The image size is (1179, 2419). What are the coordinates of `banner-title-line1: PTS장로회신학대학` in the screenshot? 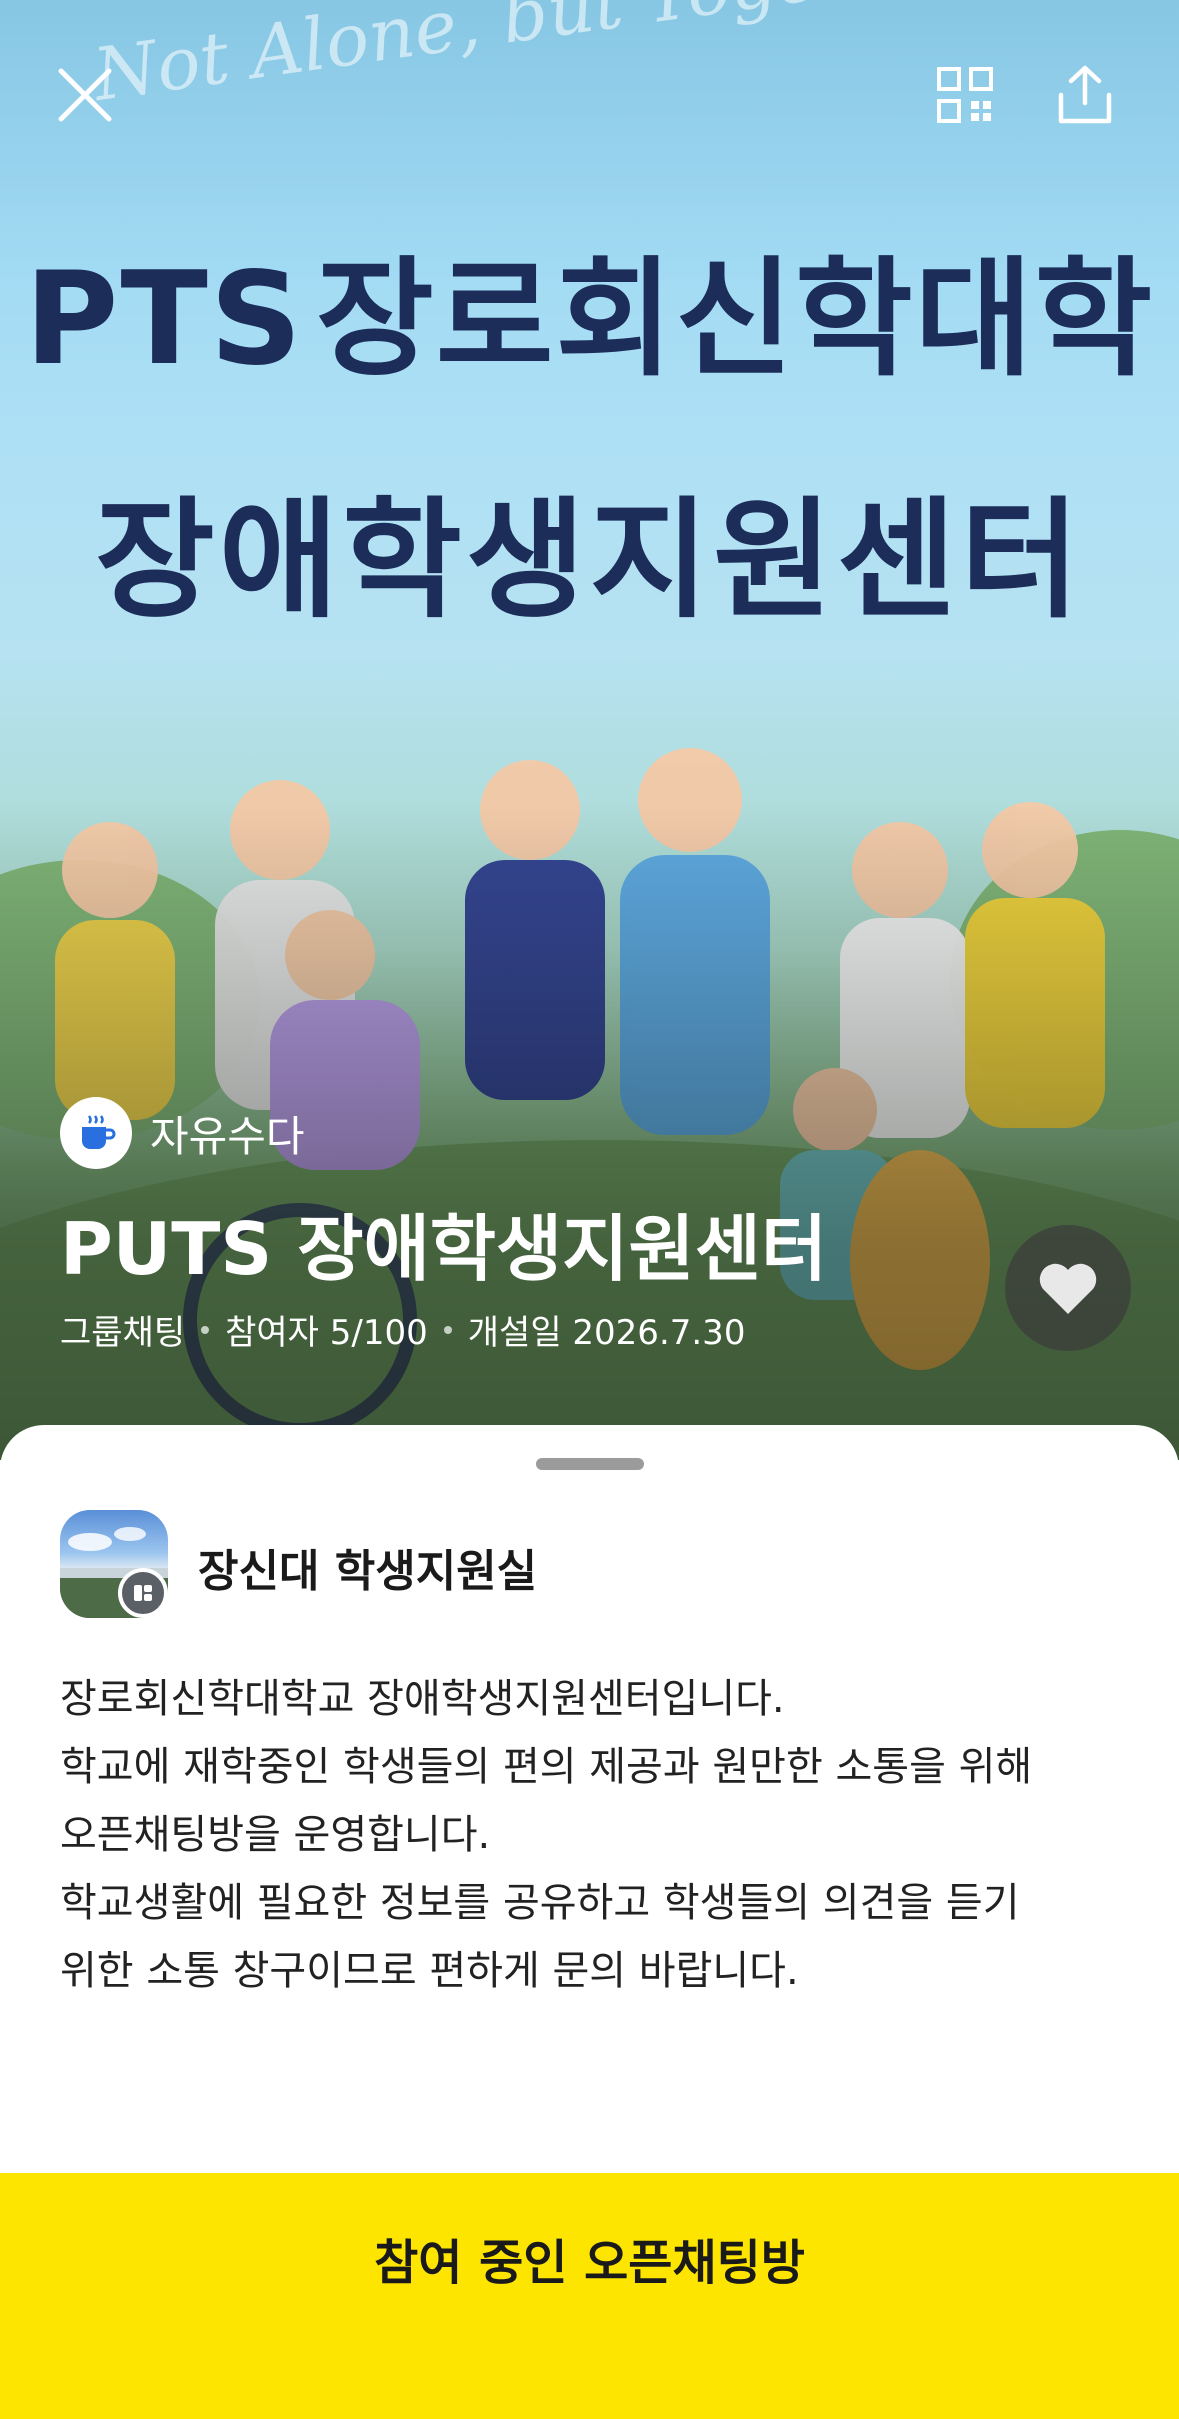 It's located at (589, 307).